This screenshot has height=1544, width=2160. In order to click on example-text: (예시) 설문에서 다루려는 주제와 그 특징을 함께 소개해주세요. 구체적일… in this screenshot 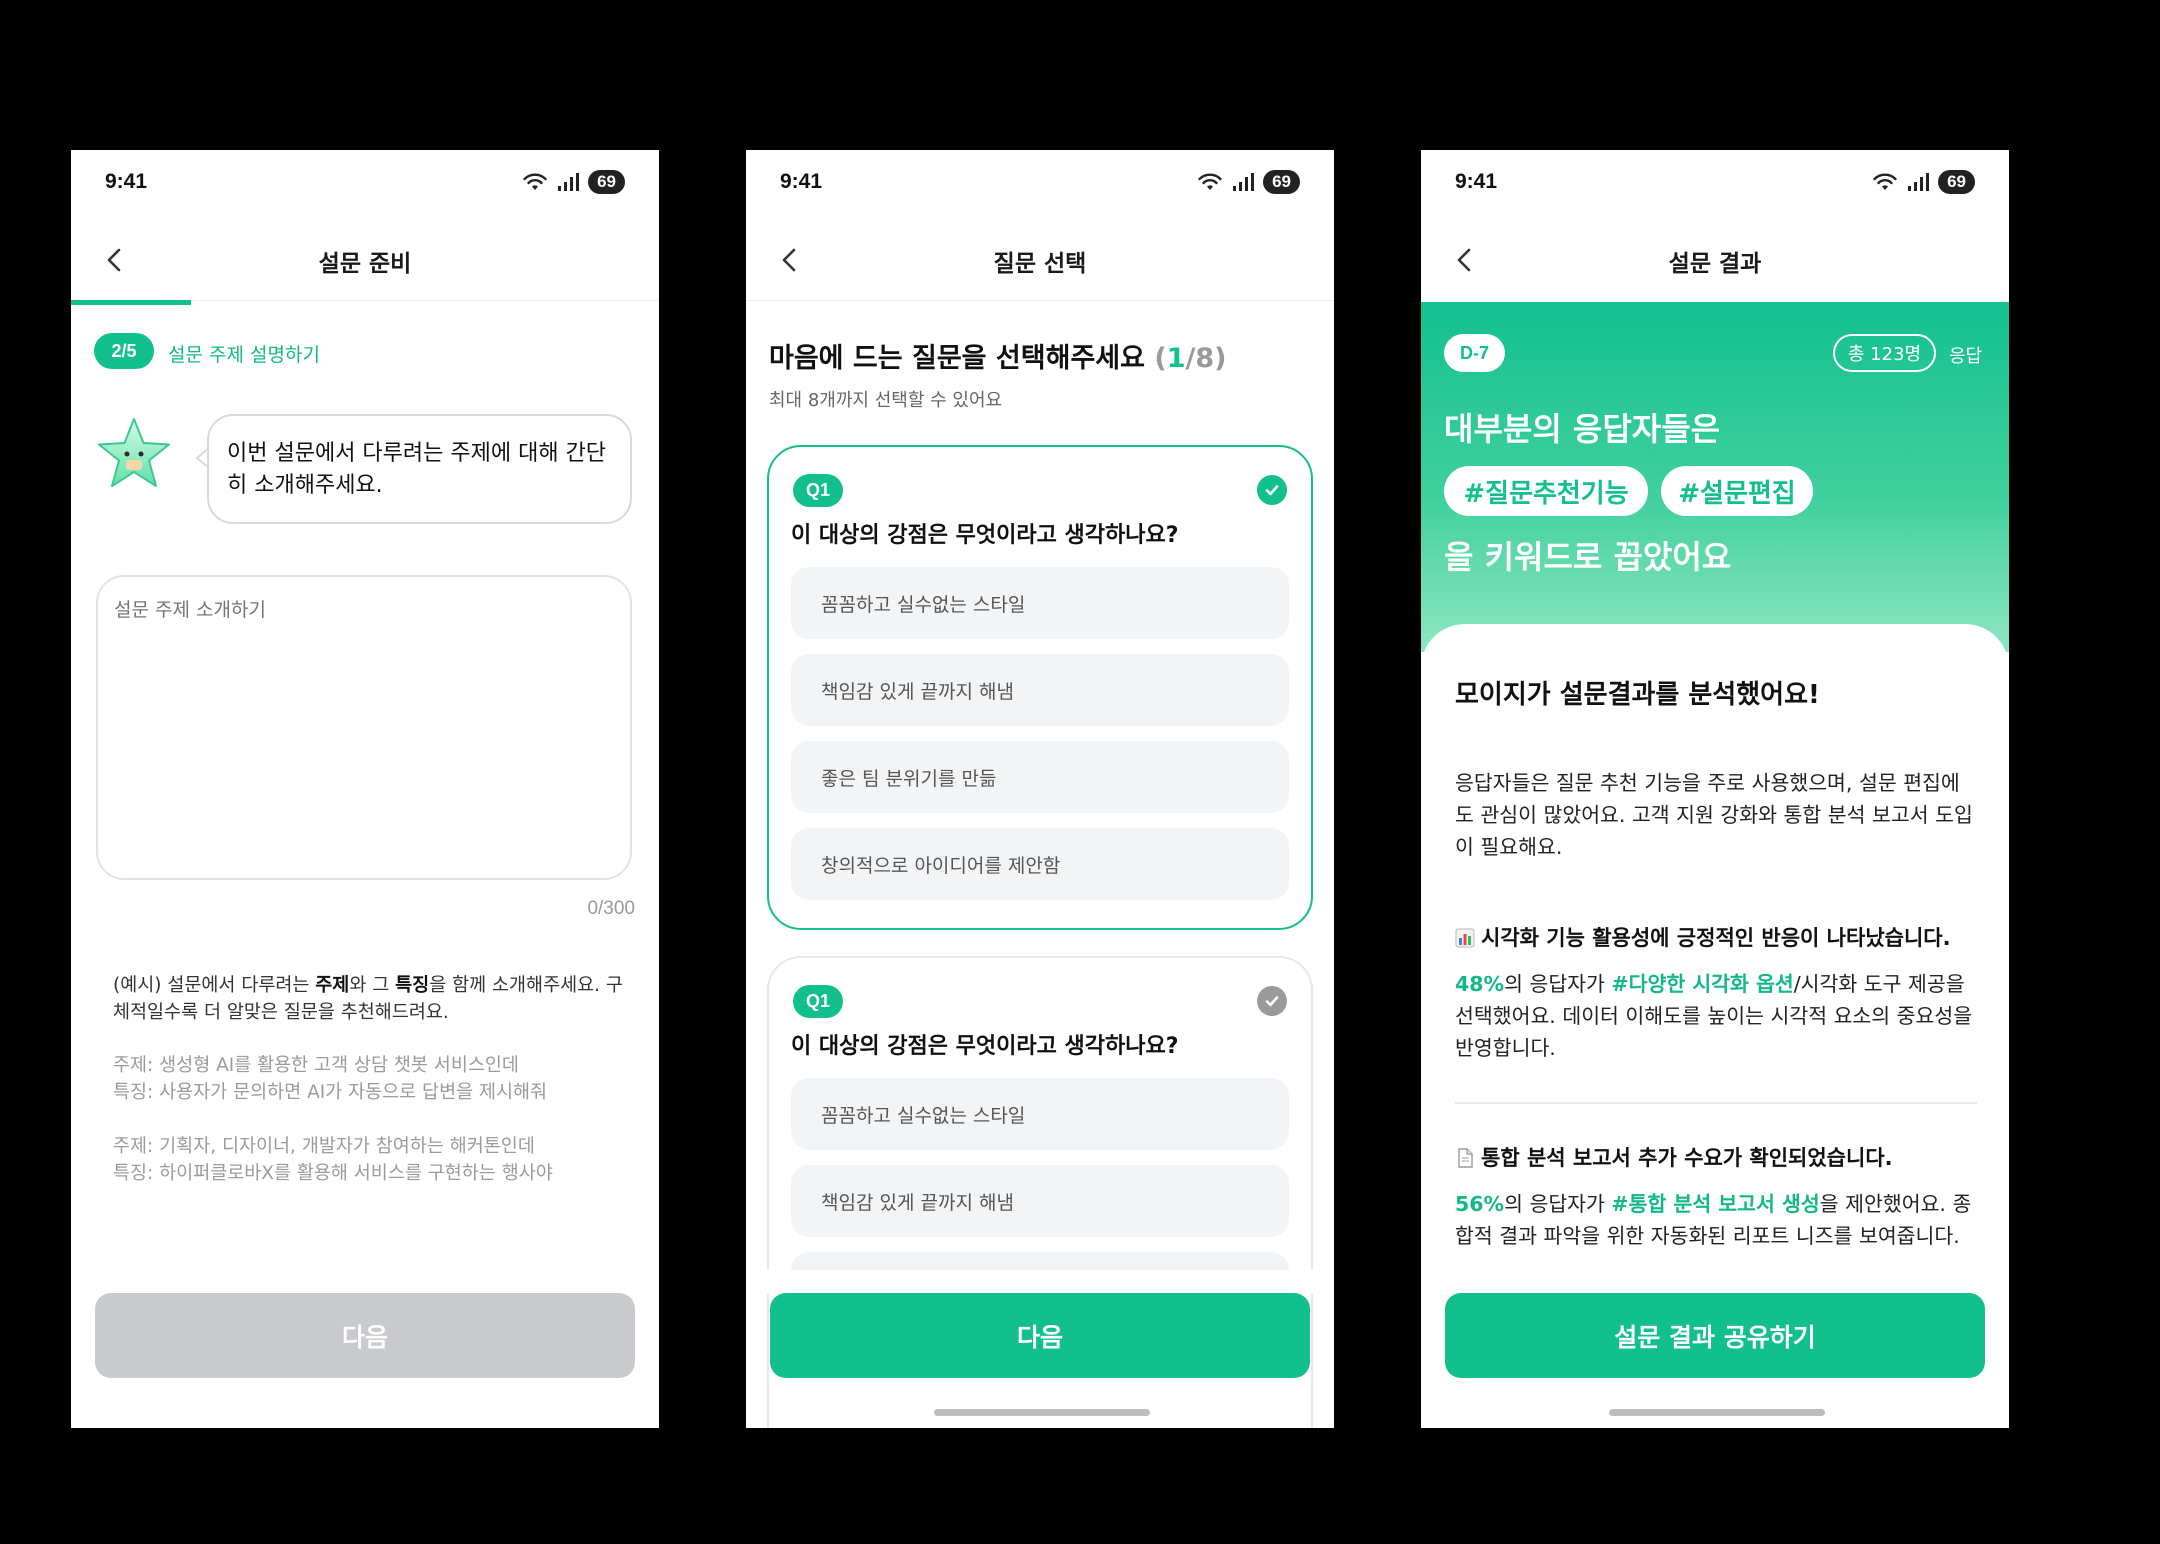, I will do `click(368, 999)`.